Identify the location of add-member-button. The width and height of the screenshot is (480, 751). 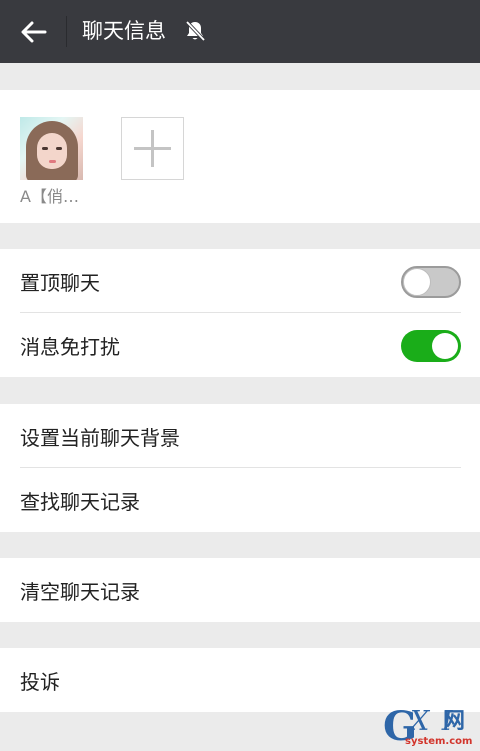
(152, 148).